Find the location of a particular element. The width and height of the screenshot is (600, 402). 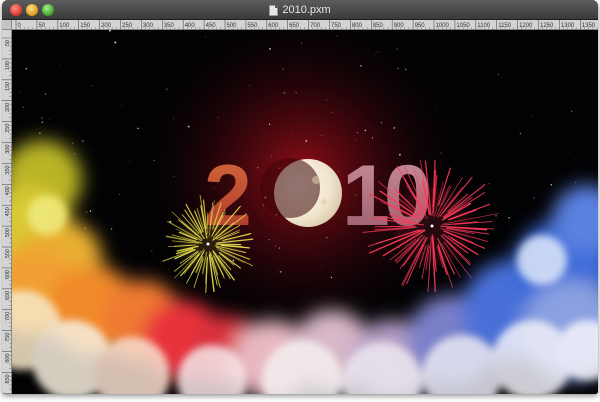

document-icon is located at coordinates (274, 10).